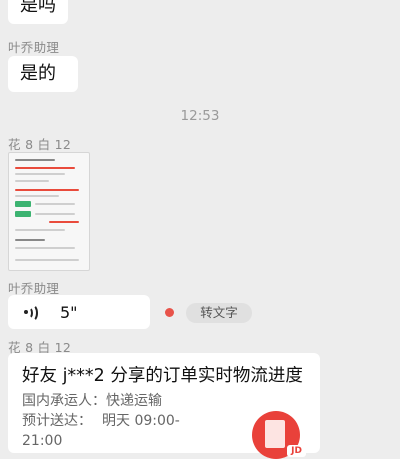 This screenshot has height=459, width=400. I want to click on sender-name: 叶乔助理, so click(34, 47).